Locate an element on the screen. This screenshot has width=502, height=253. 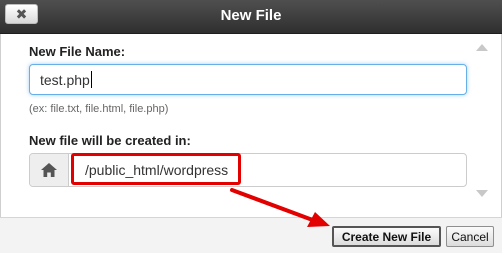
dialog-title: New File is located at coordinates (251, 15).